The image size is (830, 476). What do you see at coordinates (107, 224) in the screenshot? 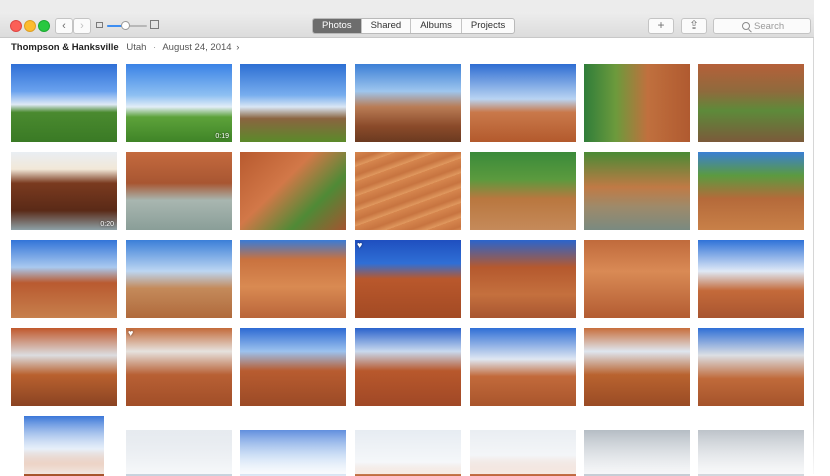
I see `video-duration-badge: 0:20` at bounding box center [107, 224].